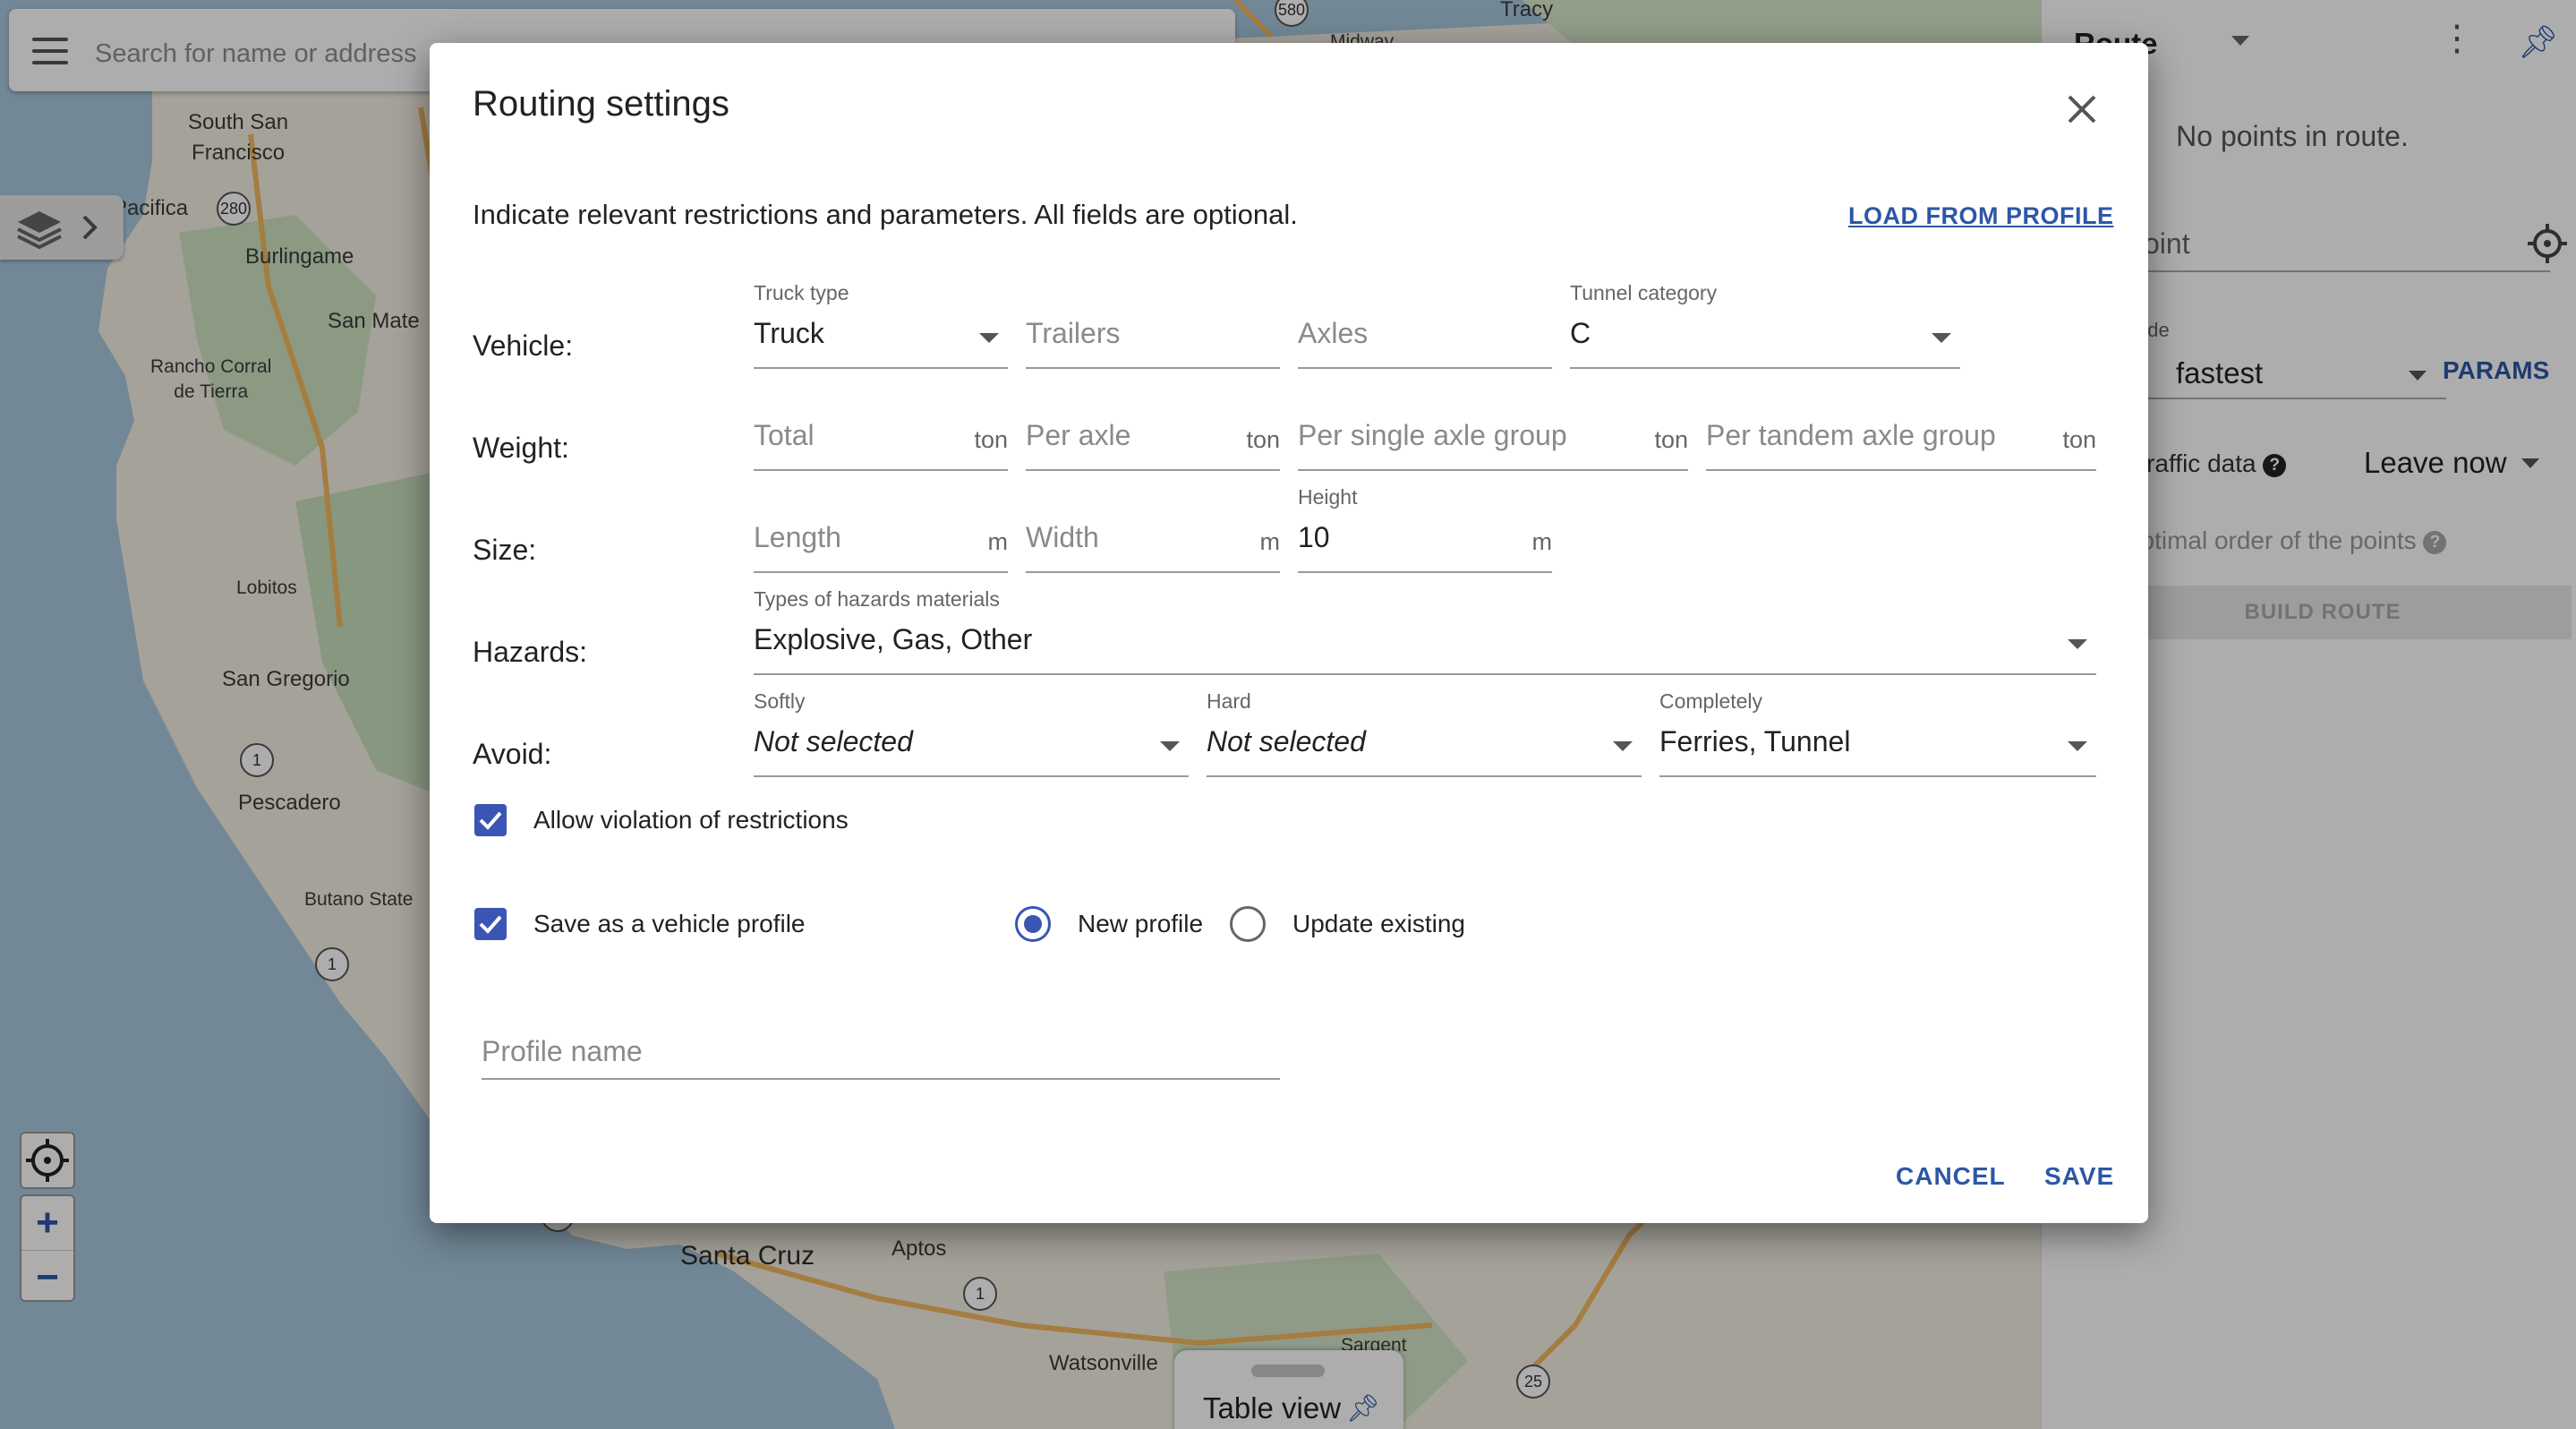  I want to click on new-profile-label: New profile, so click(1140, 924).